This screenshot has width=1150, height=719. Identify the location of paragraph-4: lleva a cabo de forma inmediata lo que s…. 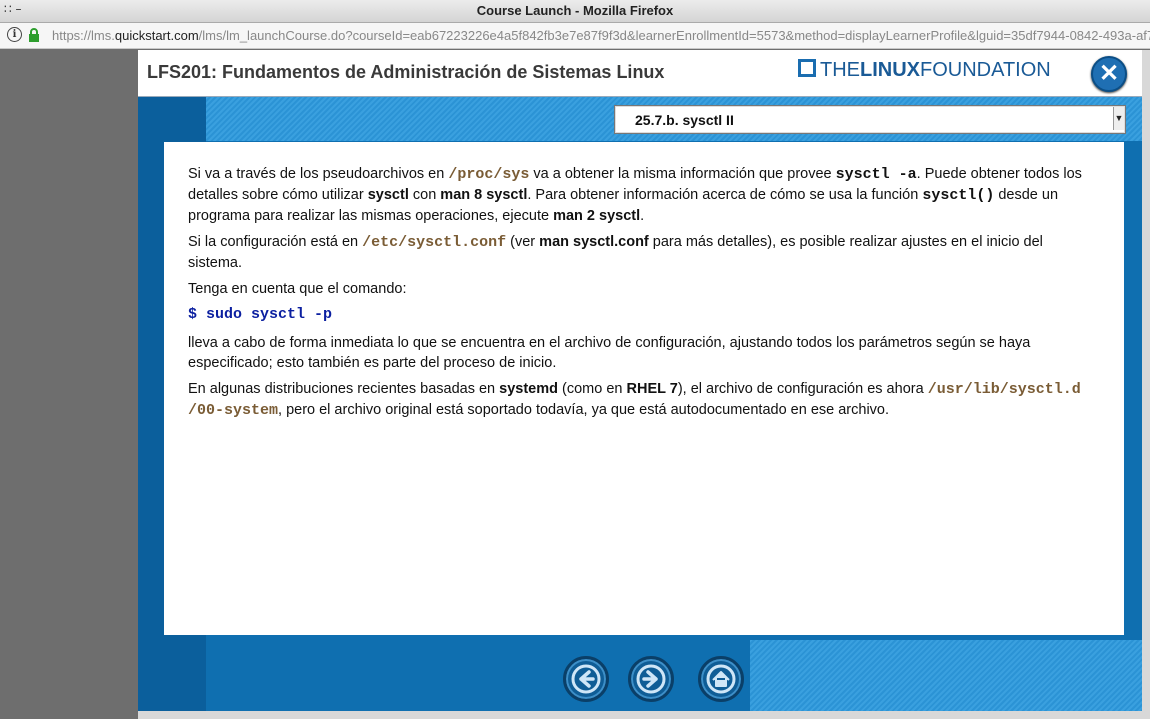
(609, 353).